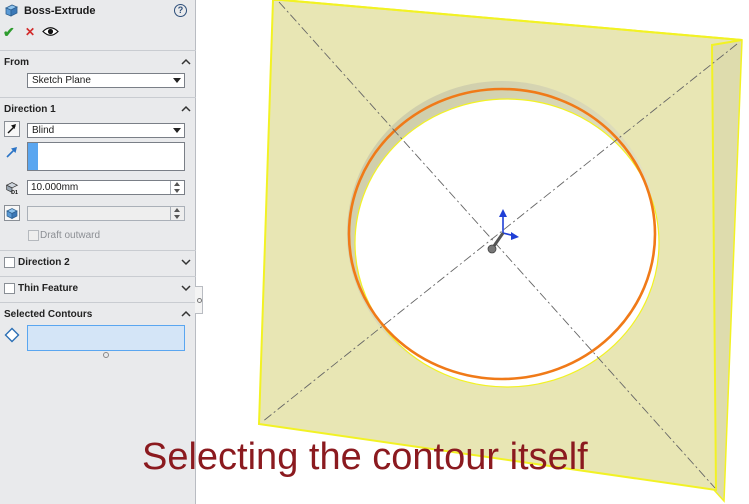 This screenshot has height=504, width=749. I want to click on selection-flag, so click(33, 156).